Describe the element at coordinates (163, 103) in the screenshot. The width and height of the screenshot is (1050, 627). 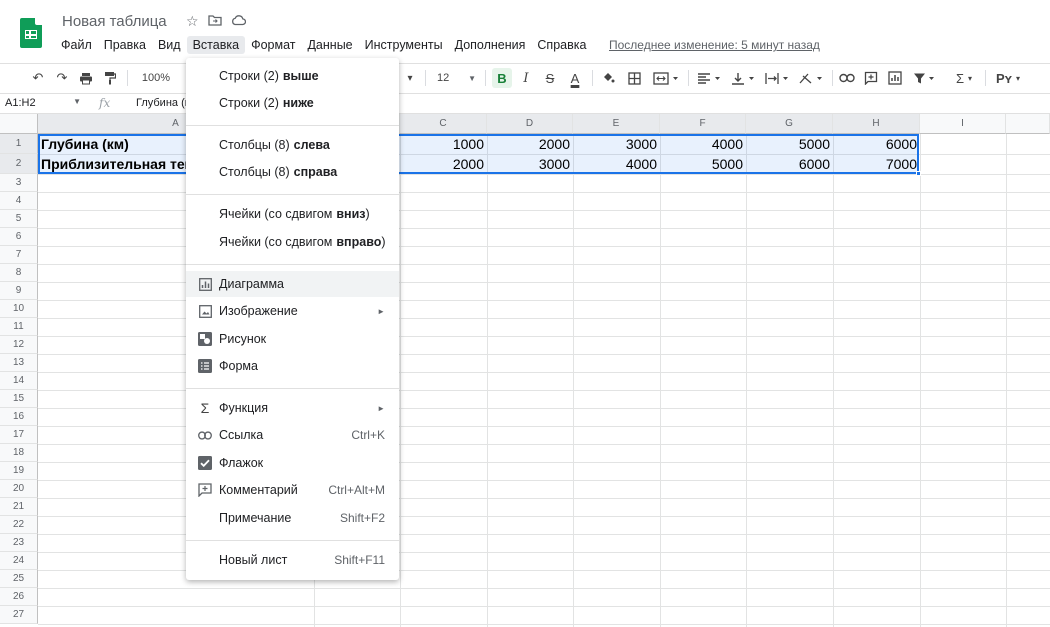
I see `formula-input: Глубина (к` at that location.